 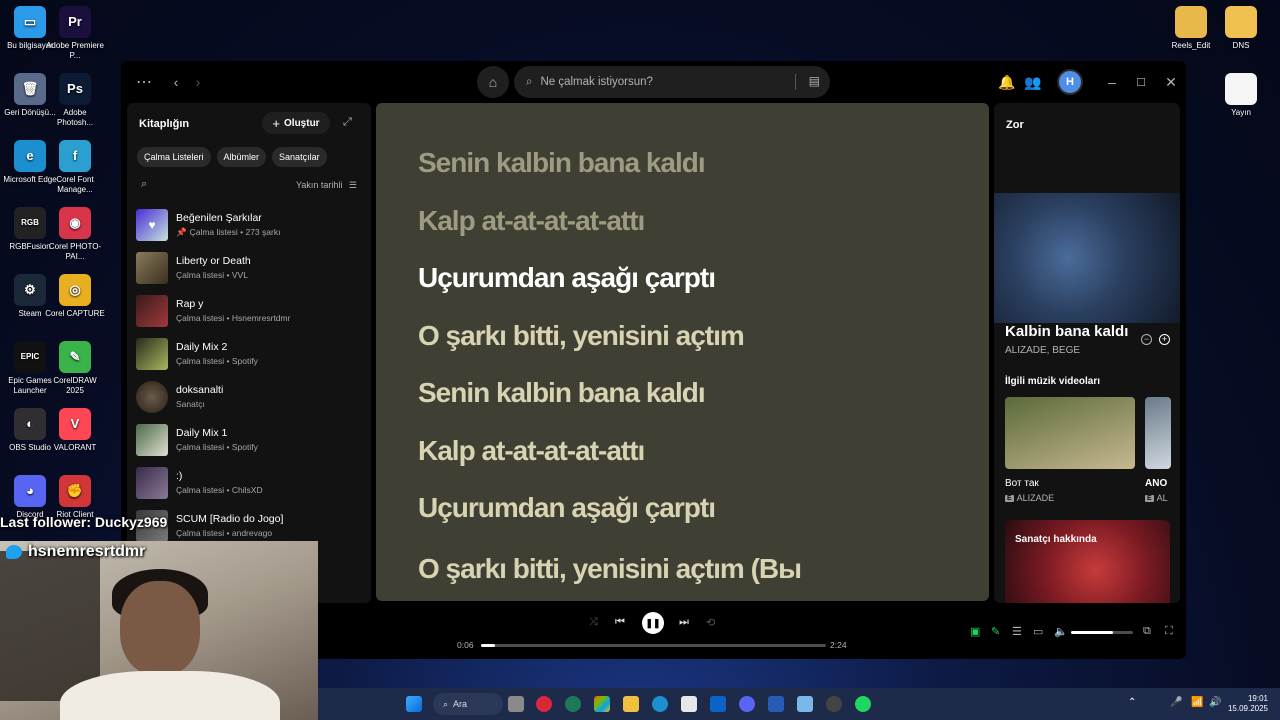 I want to click on home-button: ⌂, so click(x=493, y=82).